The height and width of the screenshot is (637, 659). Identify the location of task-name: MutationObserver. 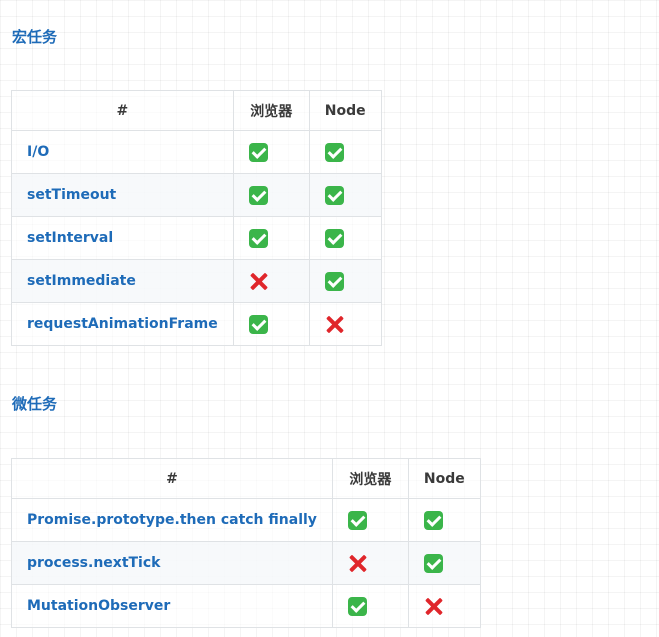
(172, 606).